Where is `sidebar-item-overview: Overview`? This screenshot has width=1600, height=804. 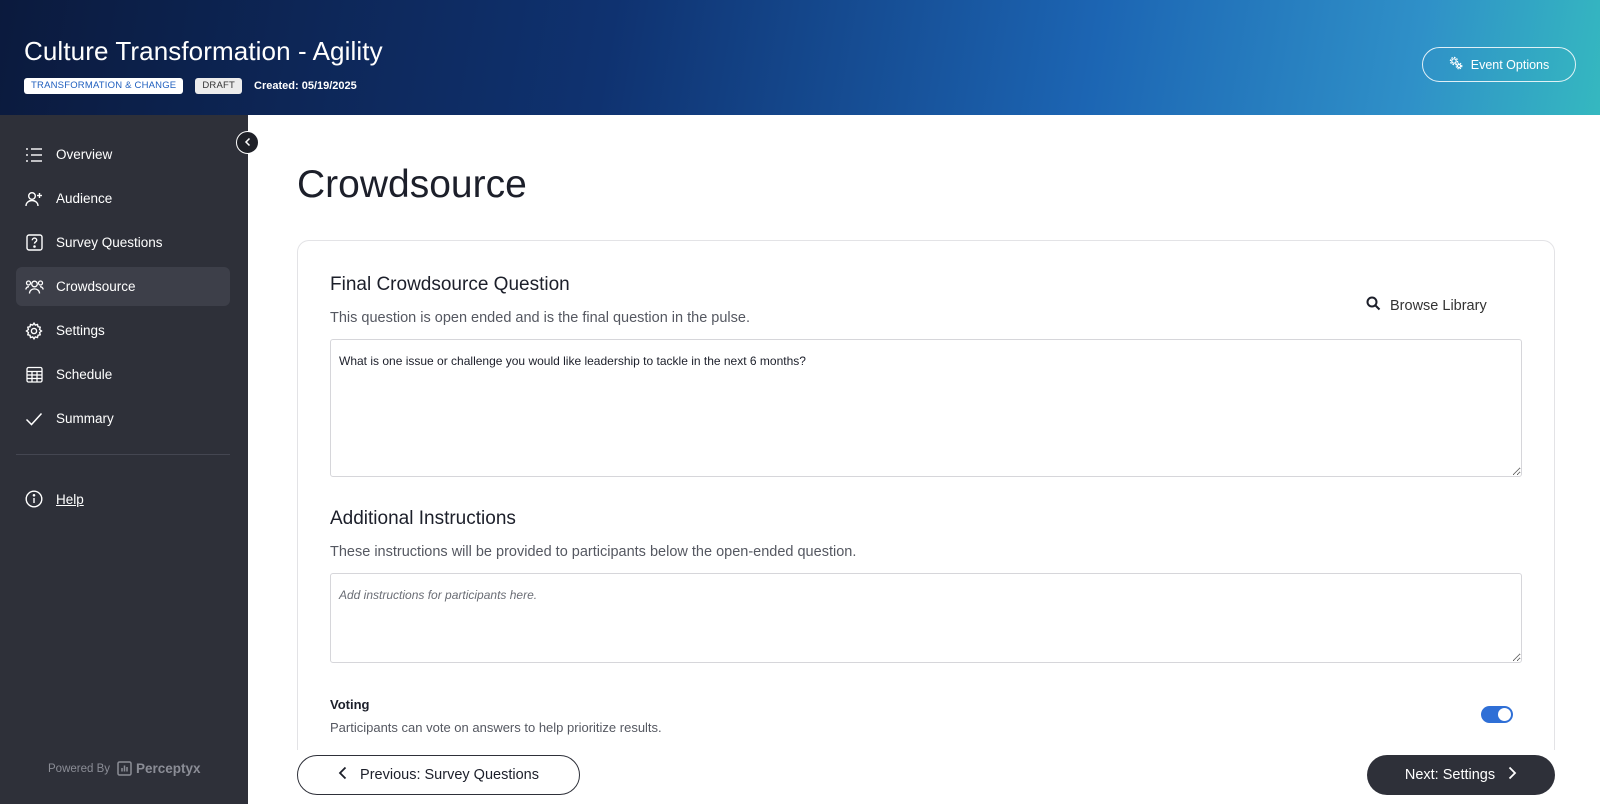
sidebar-item-overview: Overview is located at coordinates (123, 154).